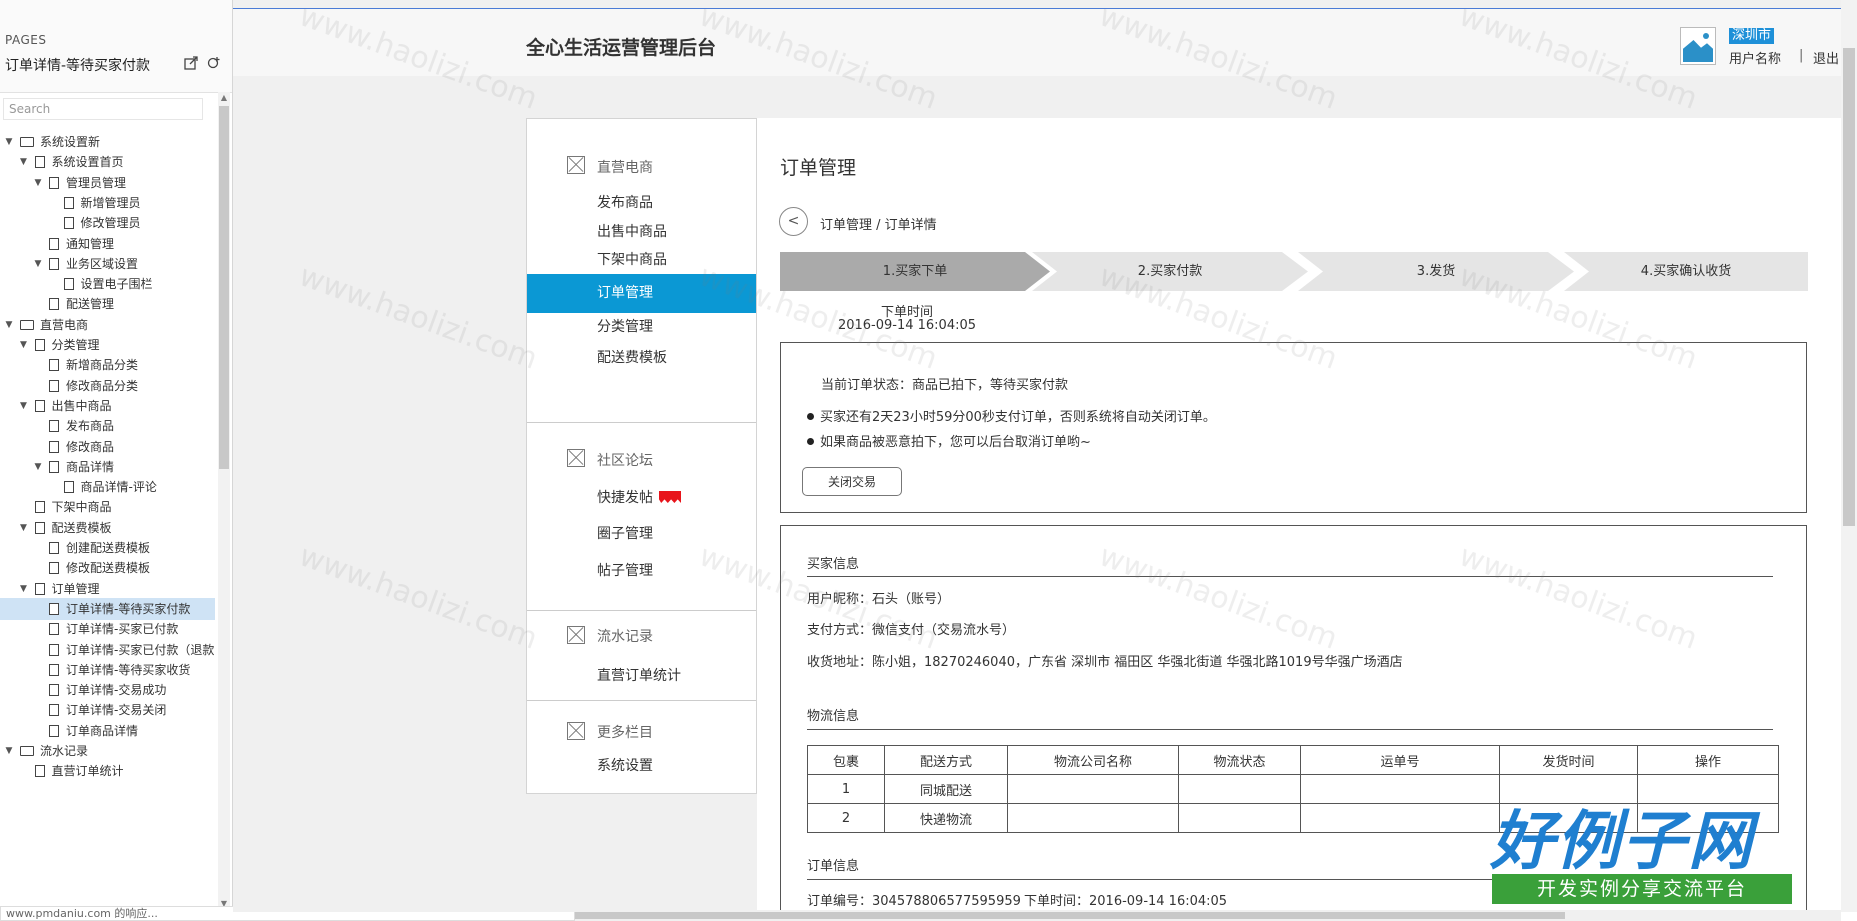 The width and height of the screenshot is (1857, 921). What do you see at coordinates (1849, 287) in the screenshot?
I see `main-scroll-thumb` at bounding box center [1849, 287].